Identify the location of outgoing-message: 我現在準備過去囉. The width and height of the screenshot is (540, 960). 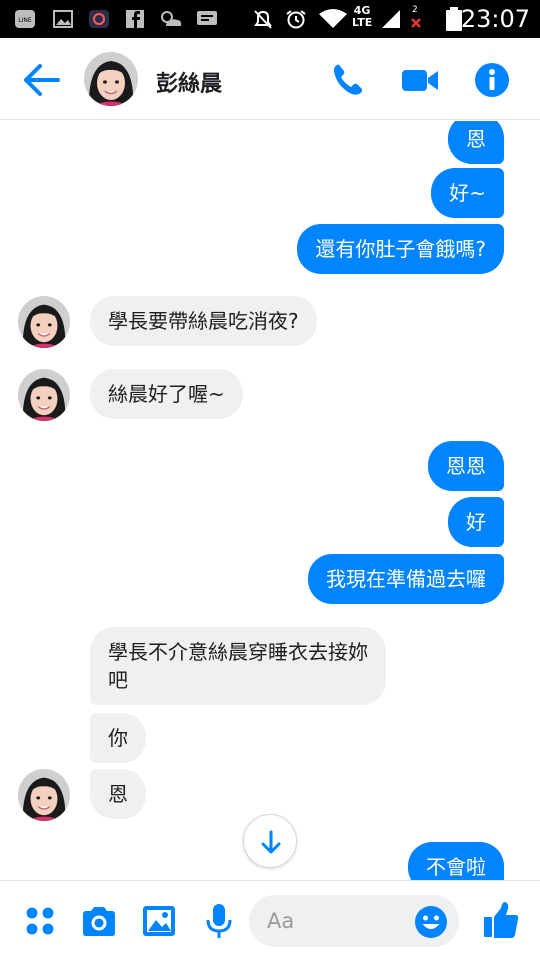
(406, 579).